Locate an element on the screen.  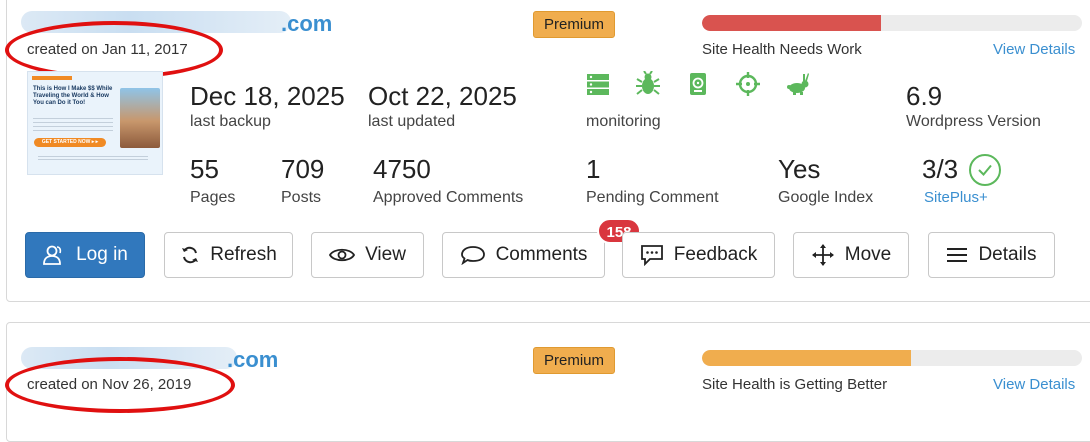
feedback-label: Feedback is located at coordinates (715, 254).